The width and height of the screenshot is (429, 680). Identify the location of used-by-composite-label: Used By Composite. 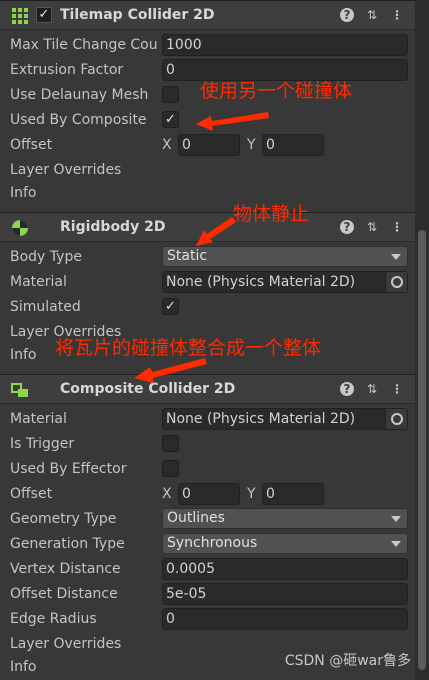
(78, 120).